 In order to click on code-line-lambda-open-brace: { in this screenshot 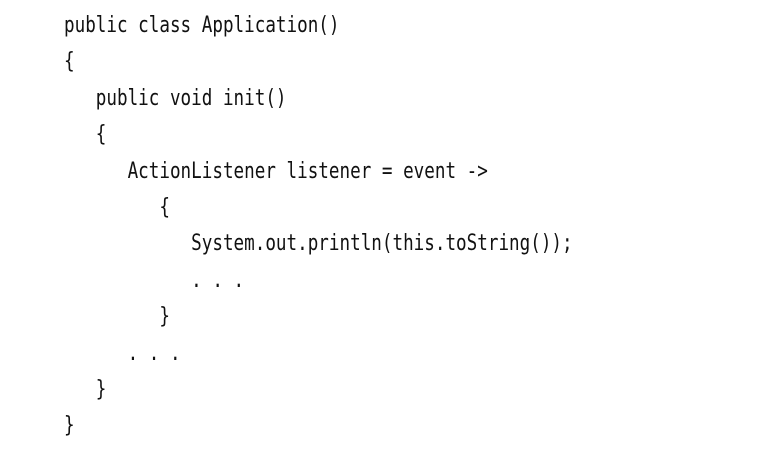, I will do `click(117, 207)`.